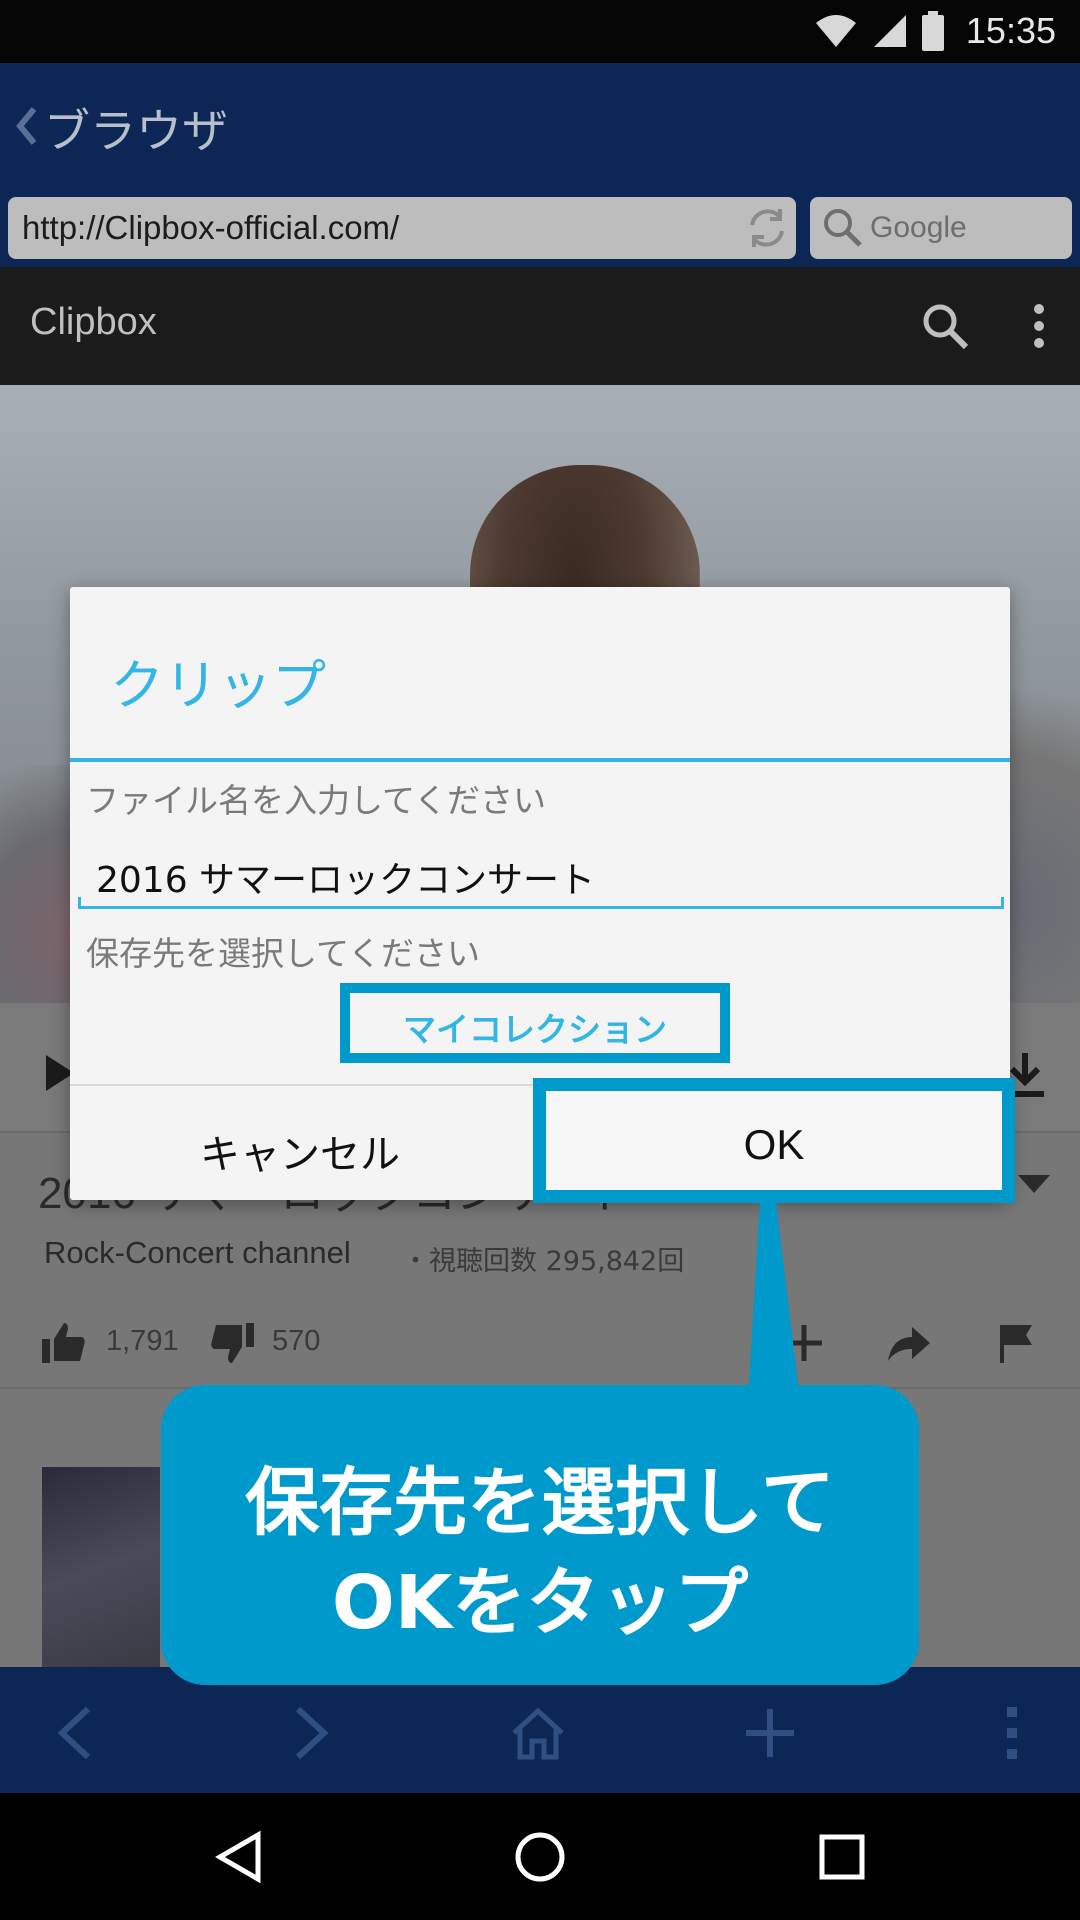 The image size is (1080, 1920). I want to click on filename-value: 2016 サマーロックコンサート, so click(345, 877).